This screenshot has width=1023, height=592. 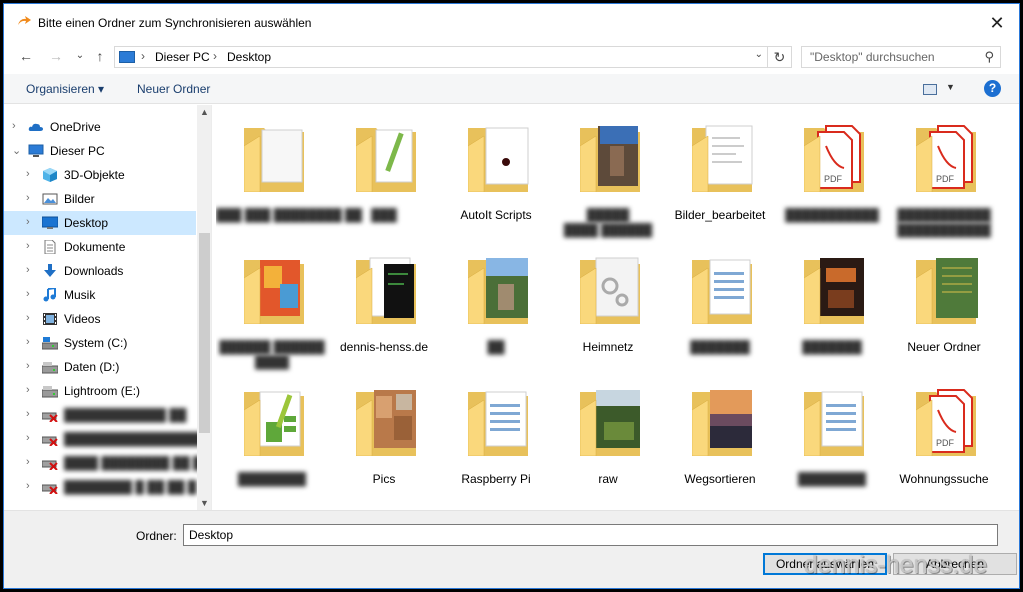 I want to click on folder-item: dennis-henss.de, so click(x=384, y=304).